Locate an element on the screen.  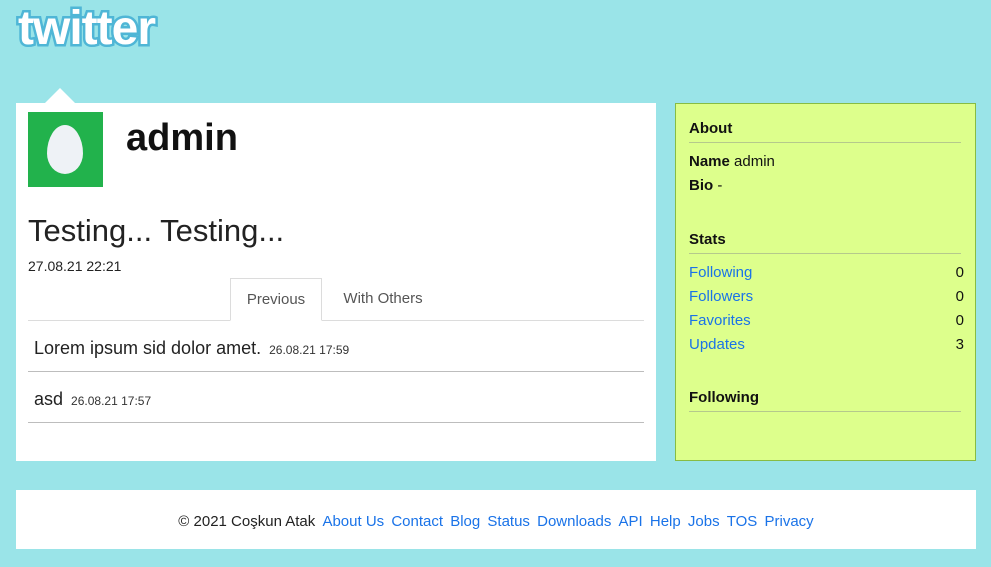
stats-heading: Stats is located at coordinates (825, 242).